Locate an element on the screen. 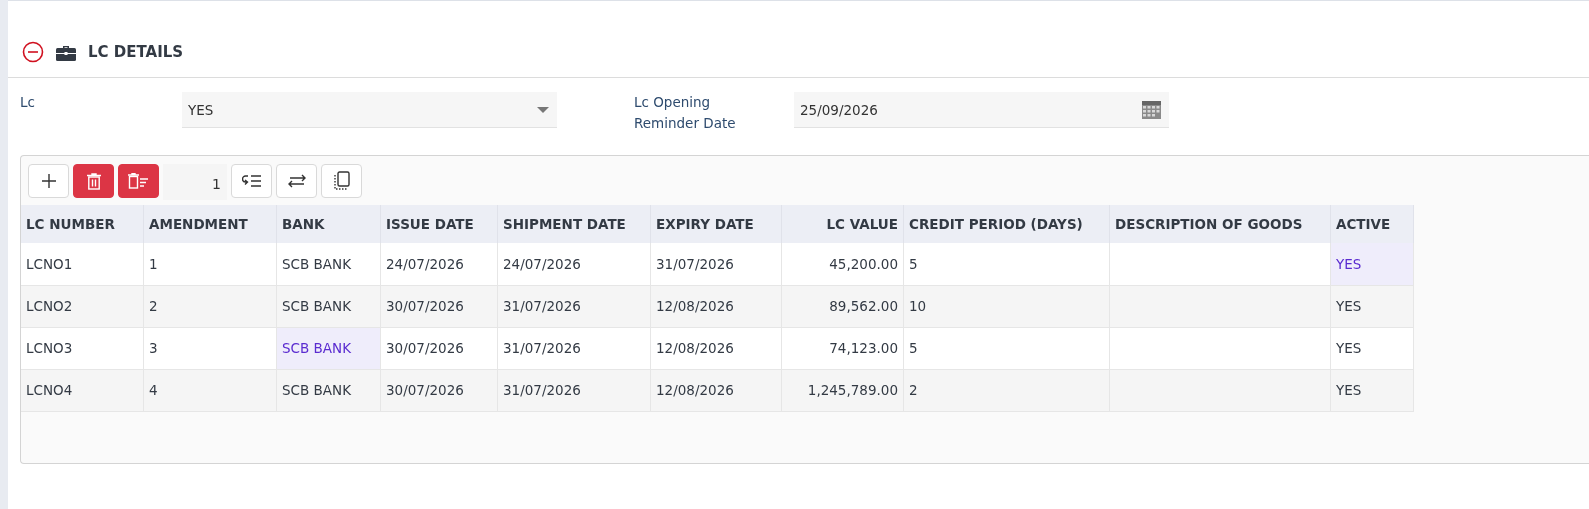  column-header: ACTIVE is located at coordinates (1372, 224).